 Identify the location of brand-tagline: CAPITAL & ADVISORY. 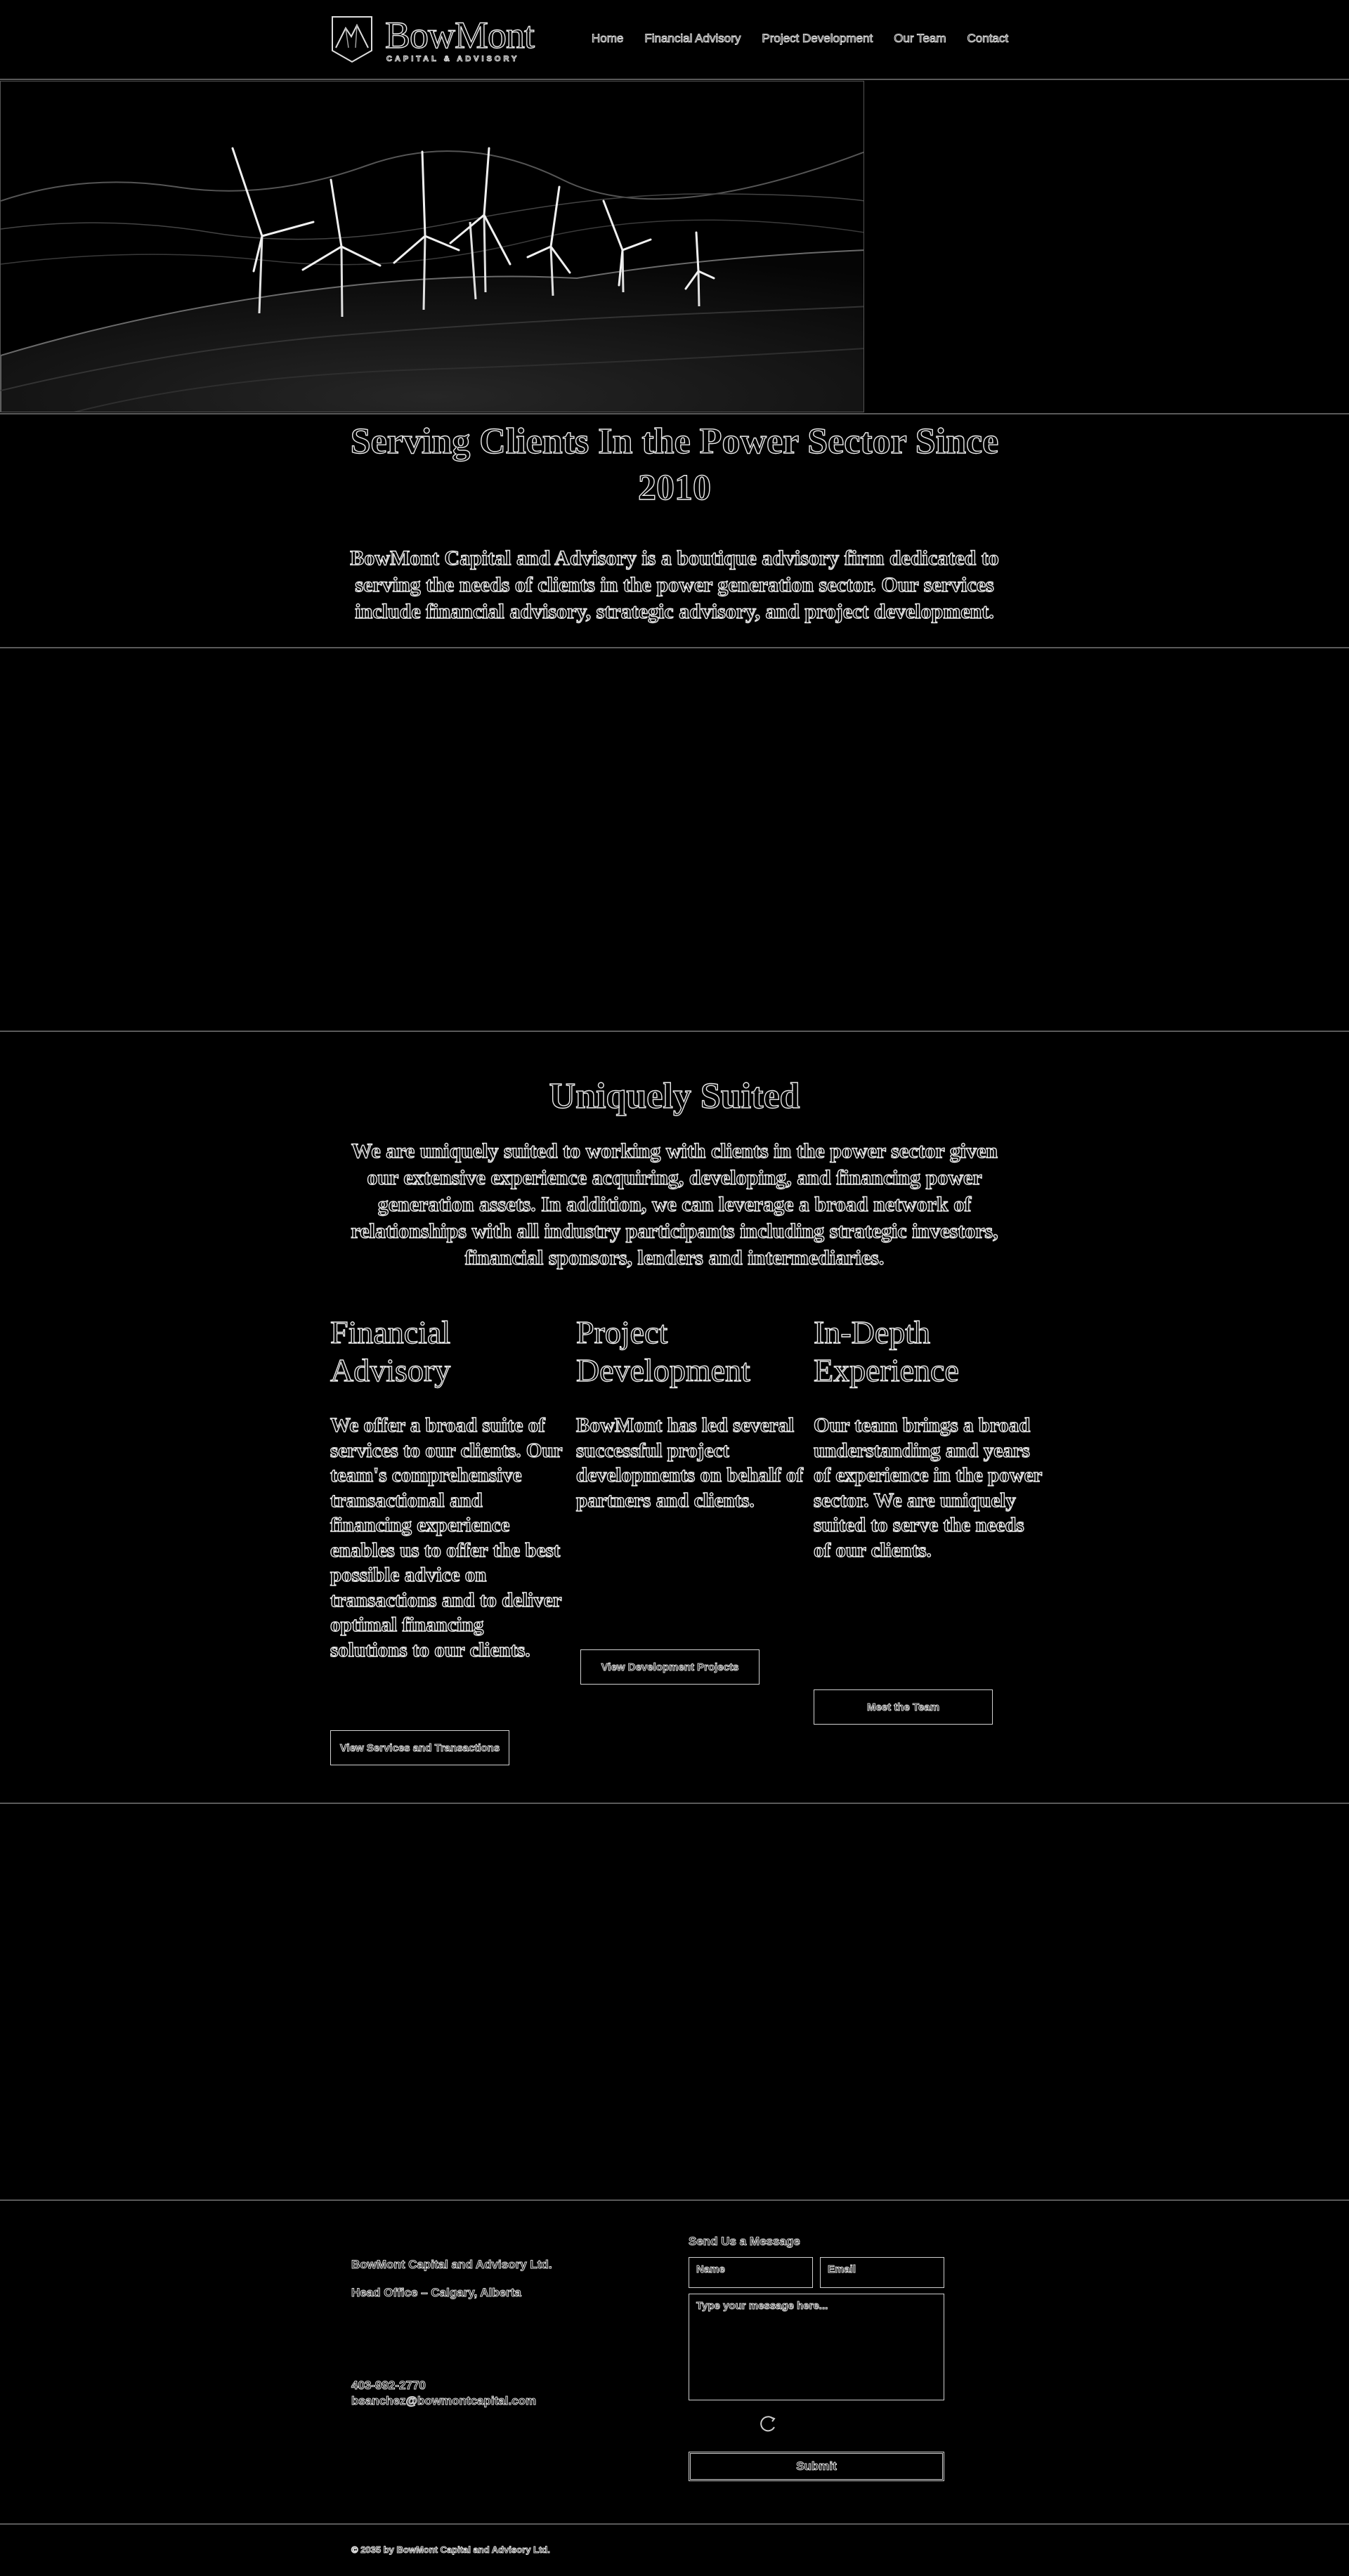
(453, 59).